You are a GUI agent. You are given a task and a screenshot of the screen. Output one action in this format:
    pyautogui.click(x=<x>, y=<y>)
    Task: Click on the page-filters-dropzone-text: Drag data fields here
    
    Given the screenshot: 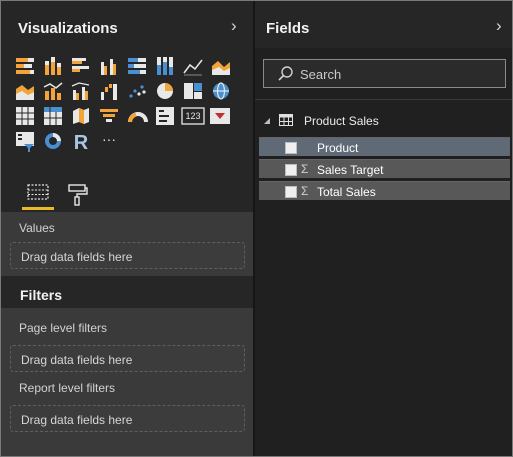 What is the action you would take?
    pyautogui.click(x=77, y=360)
    